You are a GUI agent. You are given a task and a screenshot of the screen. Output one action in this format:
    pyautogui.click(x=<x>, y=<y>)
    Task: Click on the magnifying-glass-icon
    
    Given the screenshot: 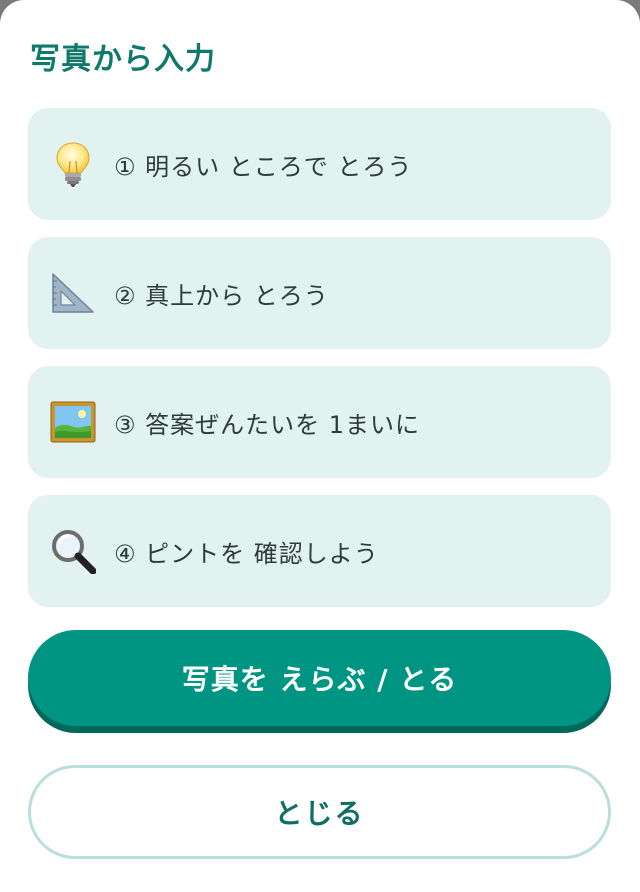 What is the action you would take?
    pyautogui.click(x=73, y=551)
    